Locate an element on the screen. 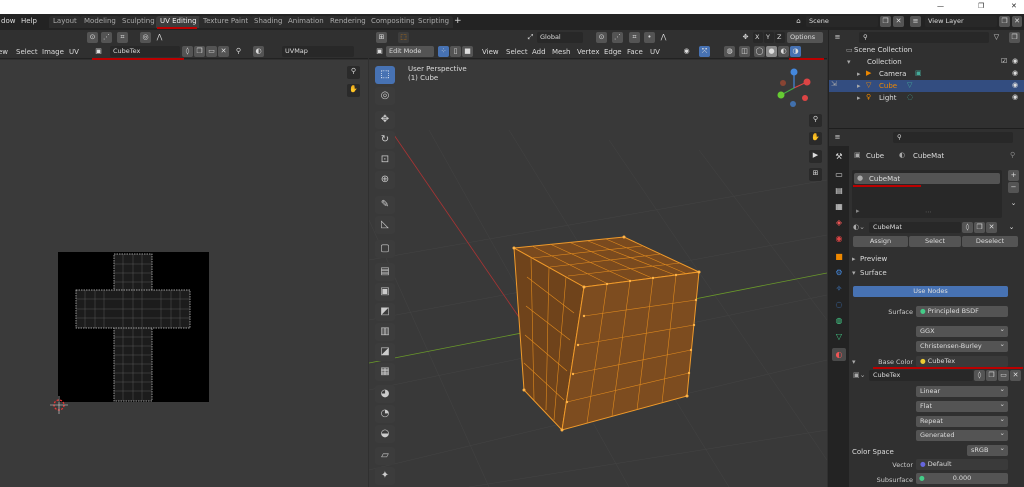 Image resolution: width=1024 pixels, height=487 pixels. select-button: Select is located at coordinates (935, 241).